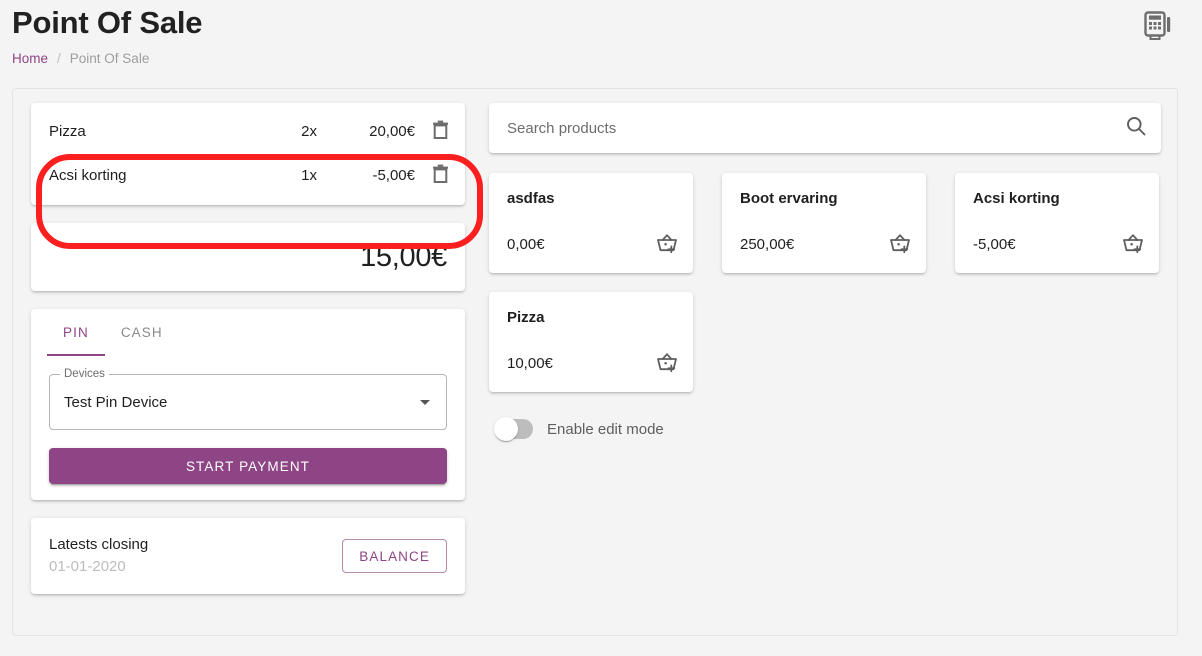 Image resolution: width=1202 pixels, height=656 pixels. What do you see at coordinates (526, 244) in the screenshot?
I see `product-price: 0,00€` at bounding box center [526, 244].